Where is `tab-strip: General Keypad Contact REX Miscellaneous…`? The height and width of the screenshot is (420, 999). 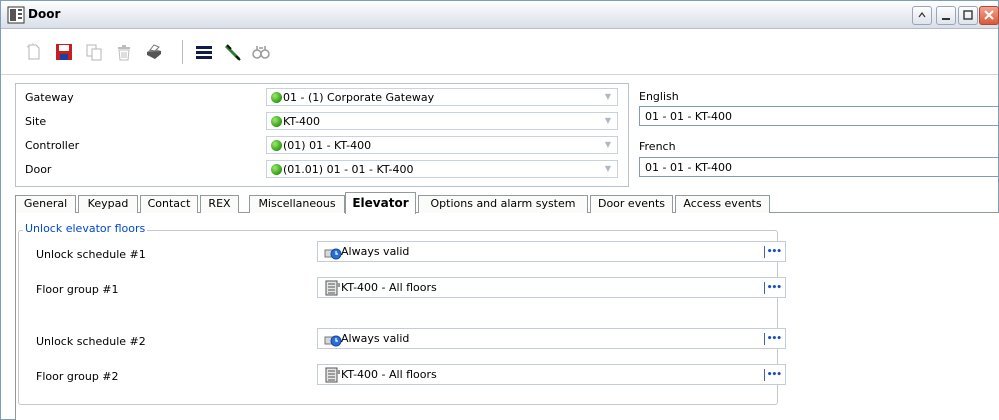 tab-strip: General Keypad Contact REX Miscellaneous… is located at coordinates (507, 203).